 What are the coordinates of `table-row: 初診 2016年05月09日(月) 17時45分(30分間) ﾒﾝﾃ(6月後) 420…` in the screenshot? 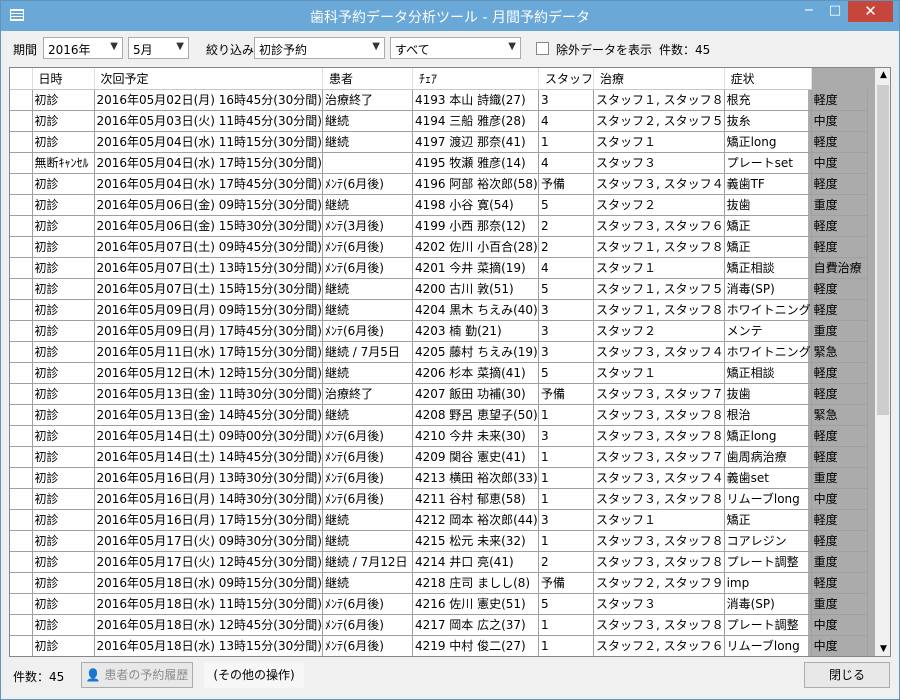 It's located at (439, 331).